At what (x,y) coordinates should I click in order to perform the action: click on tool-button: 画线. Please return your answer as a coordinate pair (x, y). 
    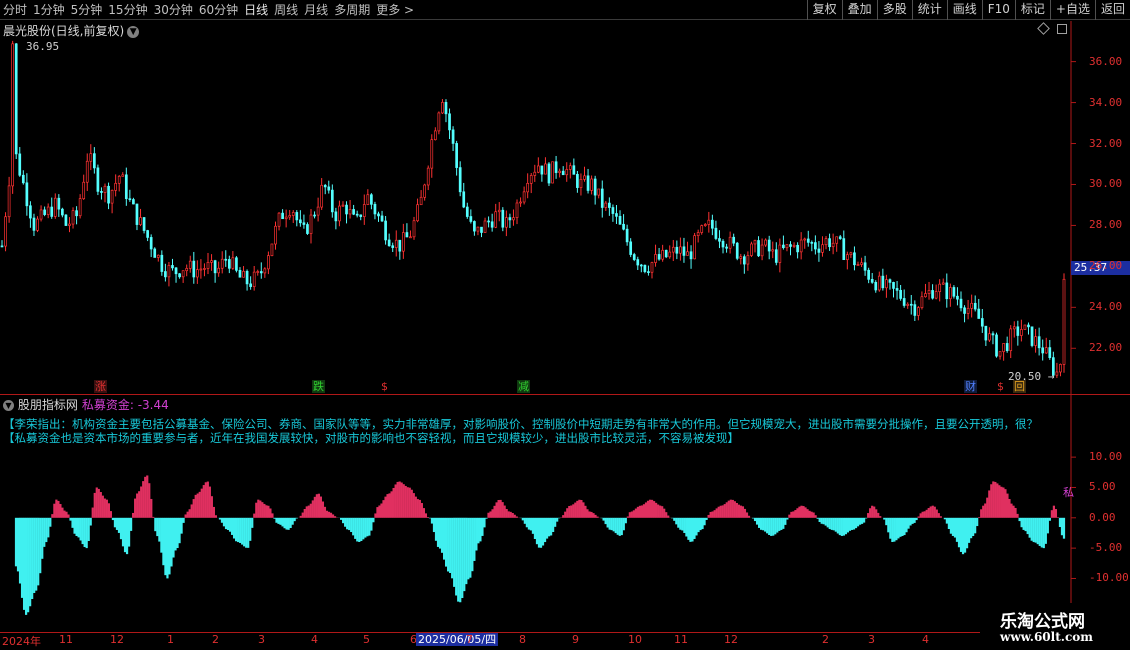
    Looking at the image, I should click on (964, 10).